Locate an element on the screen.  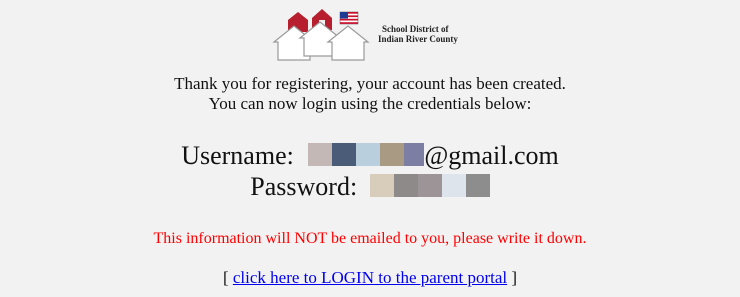
district-logo: School District of Indian River County is located at coordinates (385, 34).